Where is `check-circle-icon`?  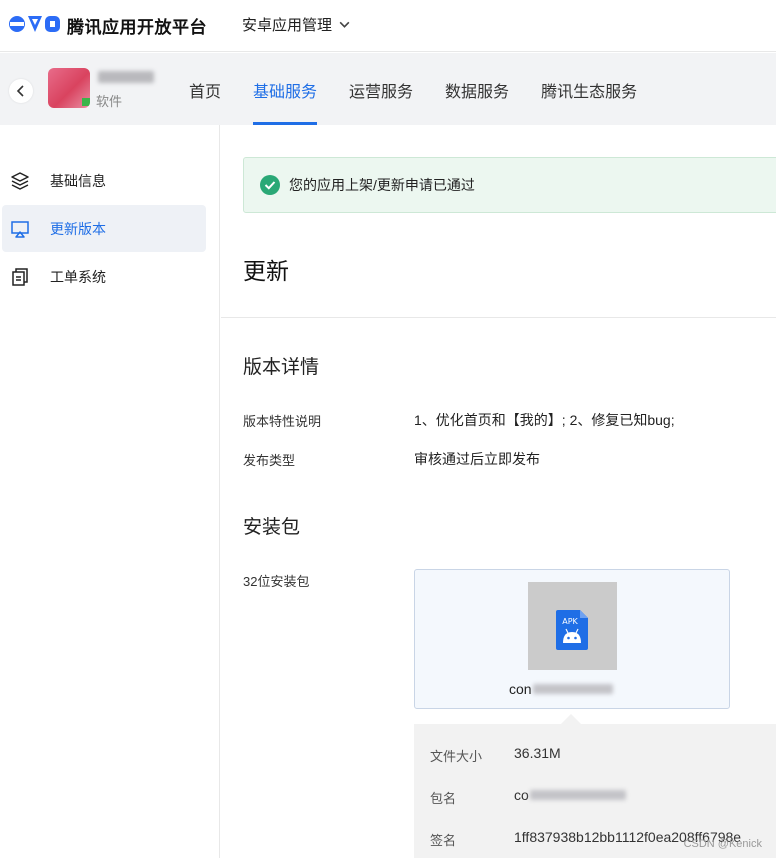 check-circle-icon is located at coordinates (270, 185).